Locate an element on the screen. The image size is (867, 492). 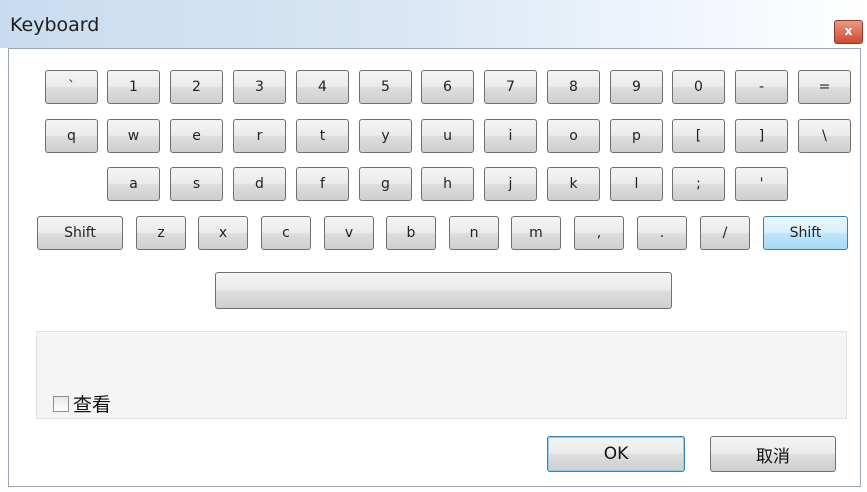
key-8: 8 is located at coordinates (573, 87).